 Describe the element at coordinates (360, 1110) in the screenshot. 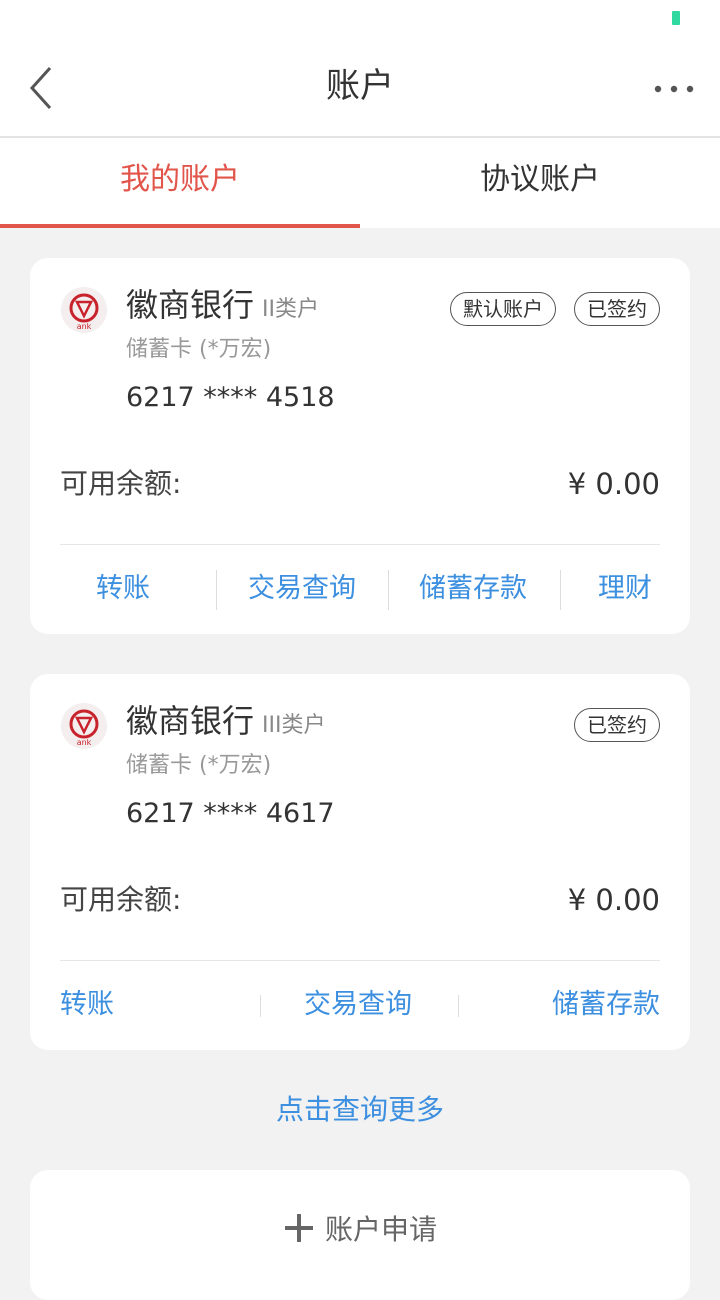

I see `query-more-link: 点击查询更多` at that location.